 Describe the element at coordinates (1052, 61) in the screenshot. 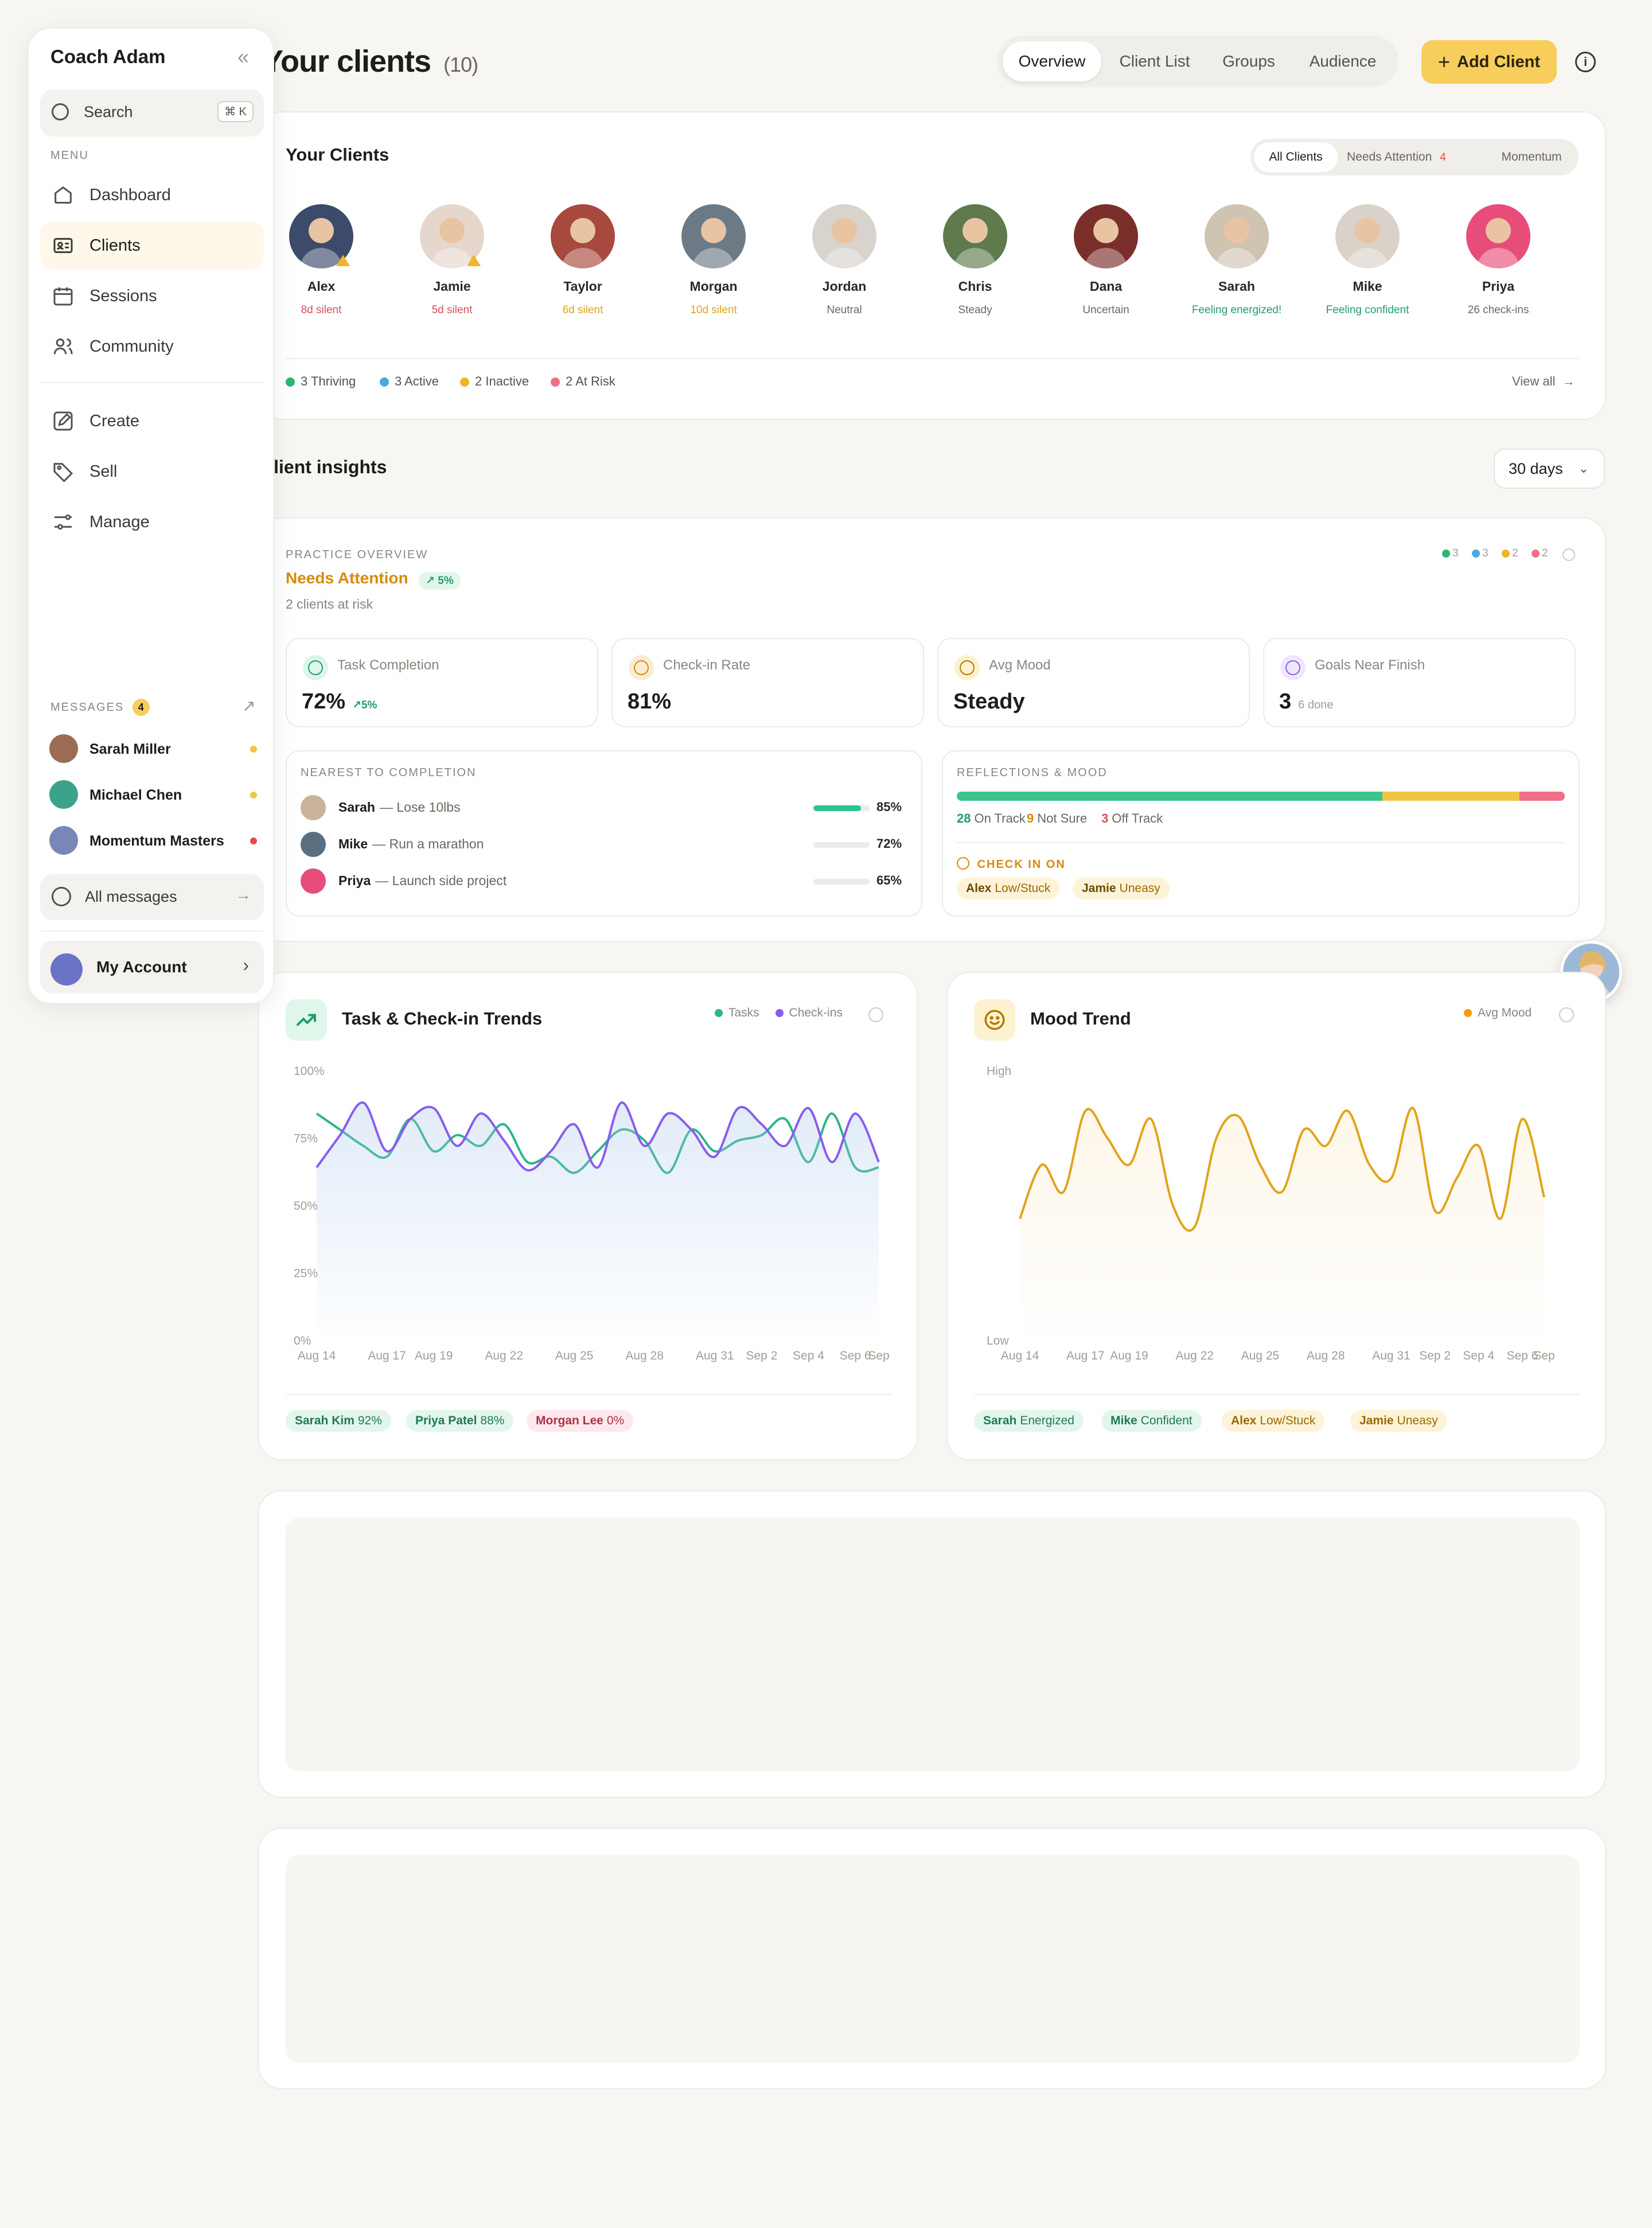

I see `tab-overview: Overview` at that location.